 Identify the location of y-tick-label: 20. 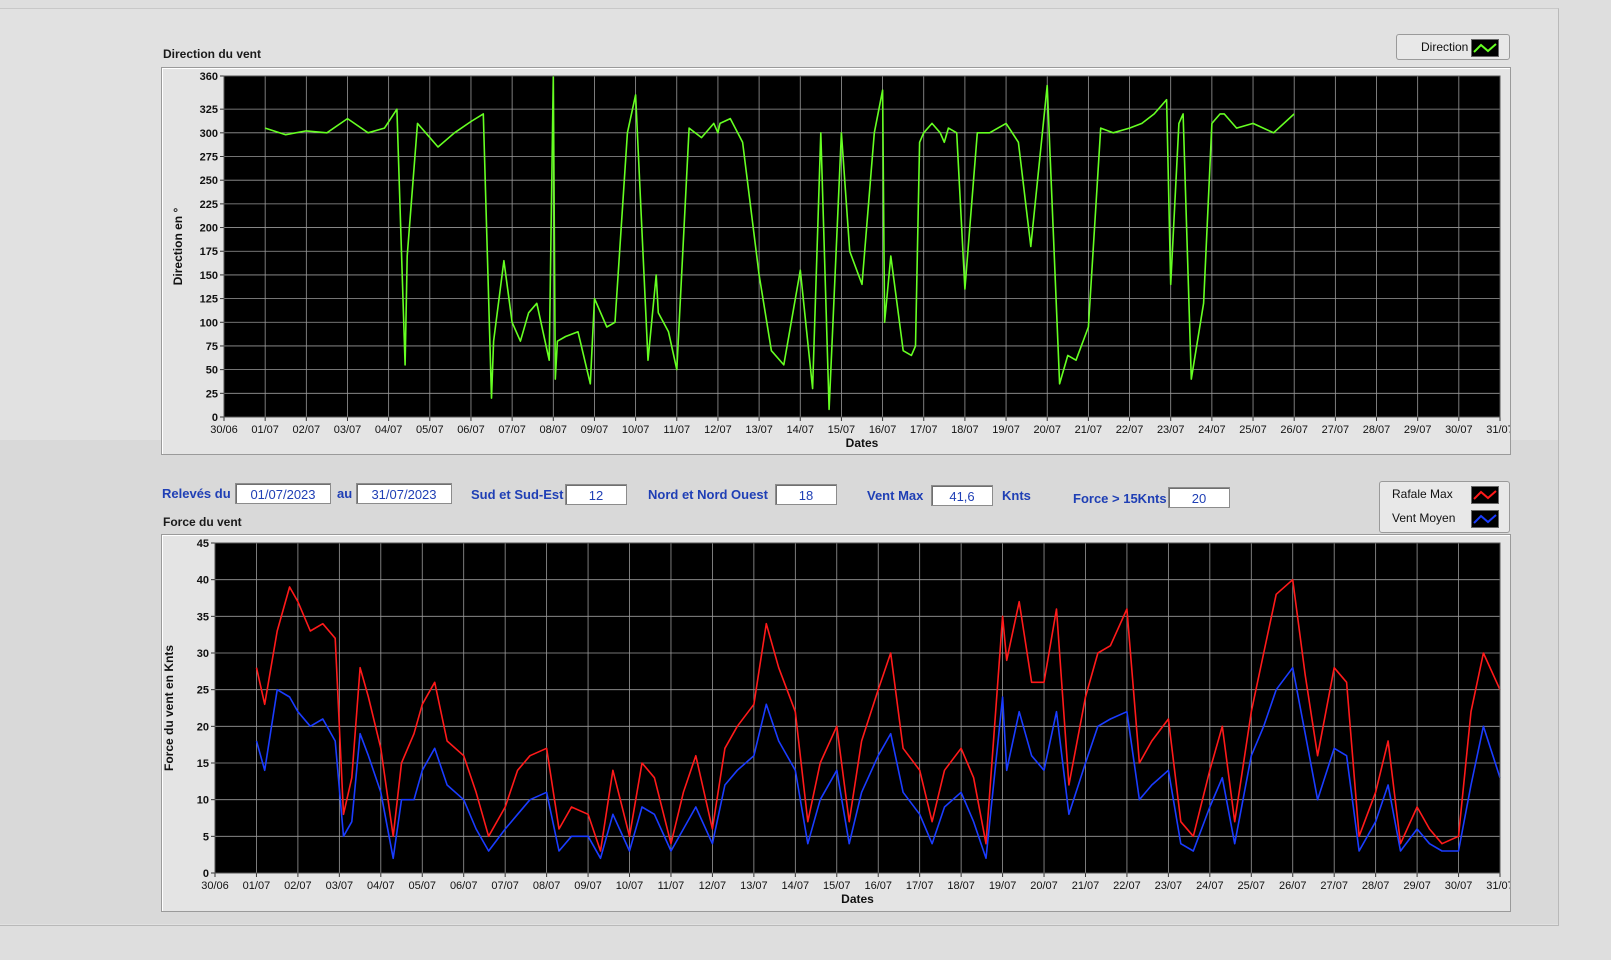
(203, 727).